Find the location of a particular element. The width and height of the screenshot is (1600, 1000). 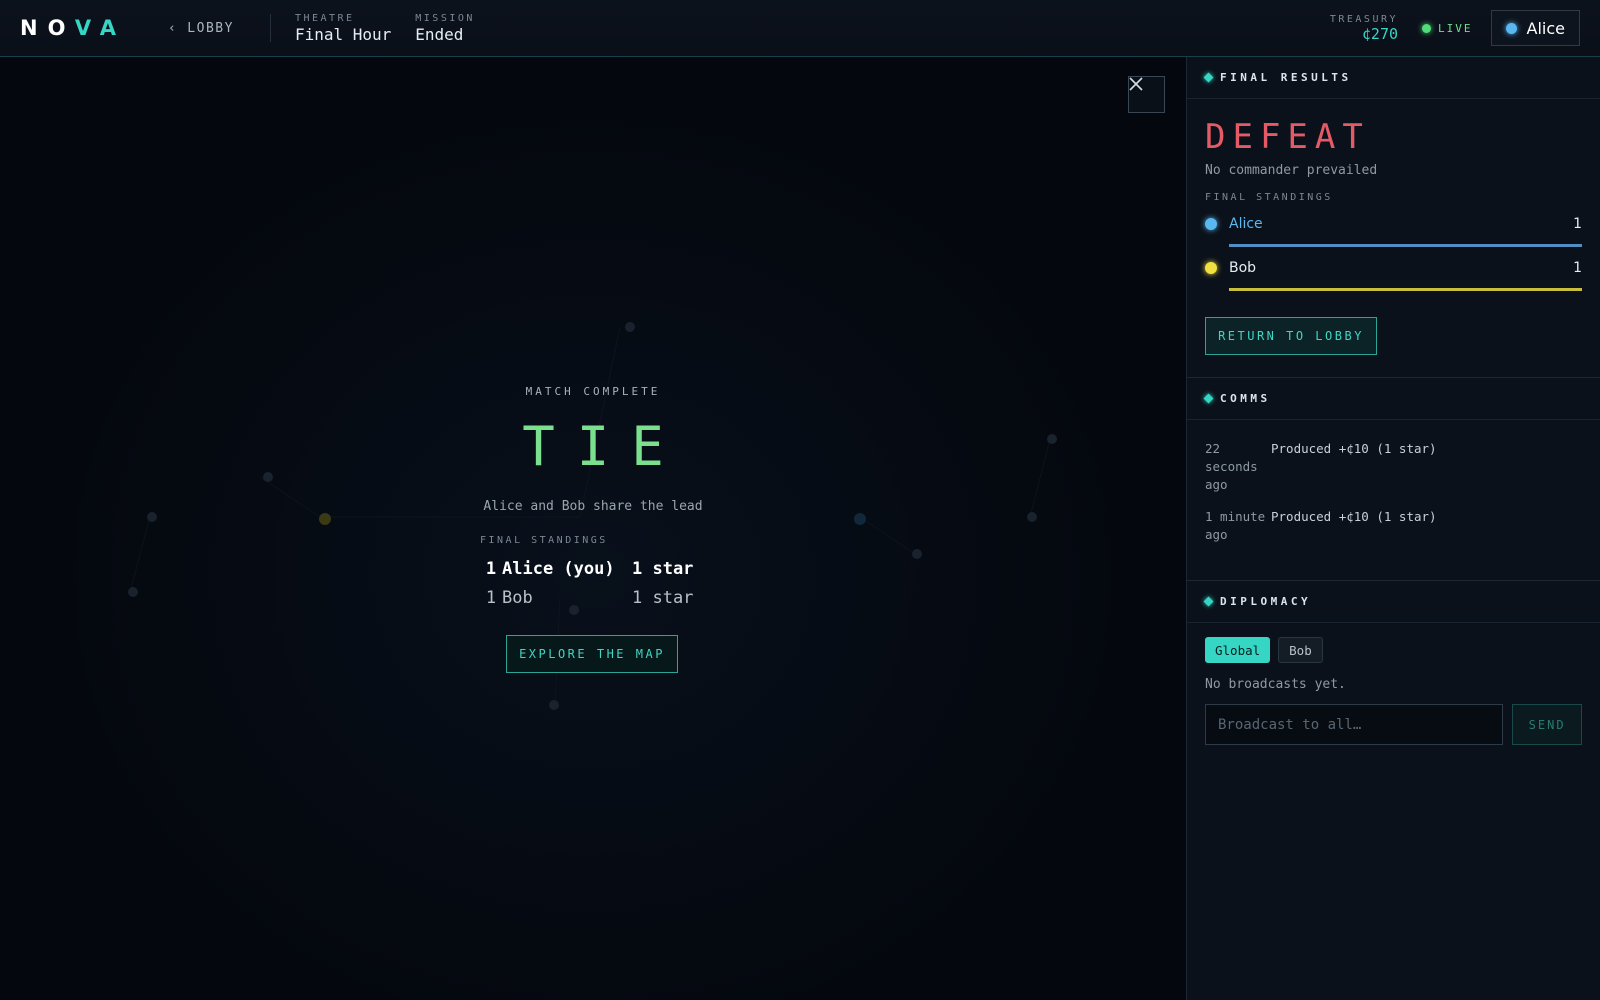

standings-name: Alice (you) is located at coordinates (558, 568).